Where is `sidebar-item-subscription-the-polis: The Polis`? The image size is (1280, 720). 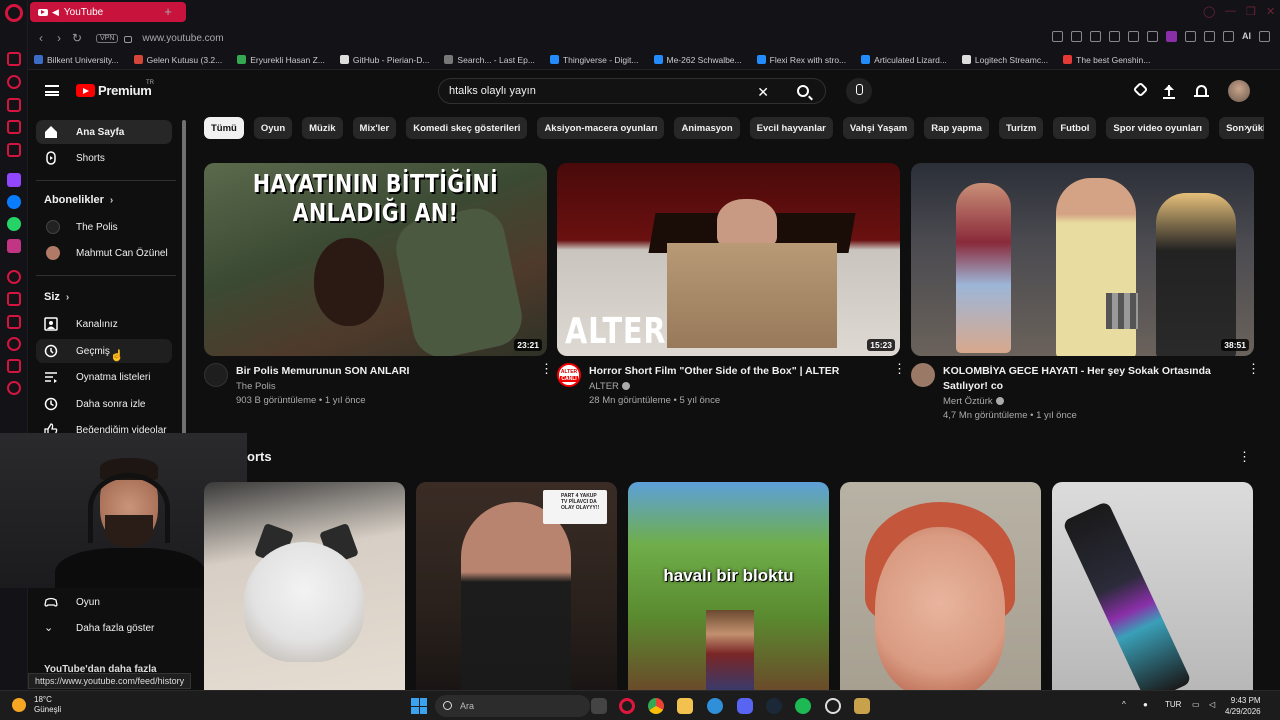
sidebar-item-subscription-the-polis: The Polis is located at coordinates (104, 227).